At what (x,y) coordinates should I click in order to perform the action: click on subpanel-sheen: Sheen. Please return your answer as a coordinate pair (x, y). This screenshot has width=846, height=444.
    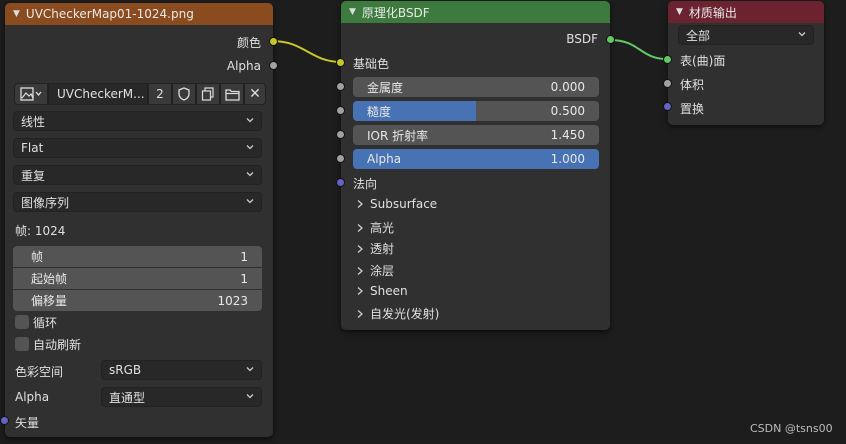
    Looking at the image, I should click on (381, 291).